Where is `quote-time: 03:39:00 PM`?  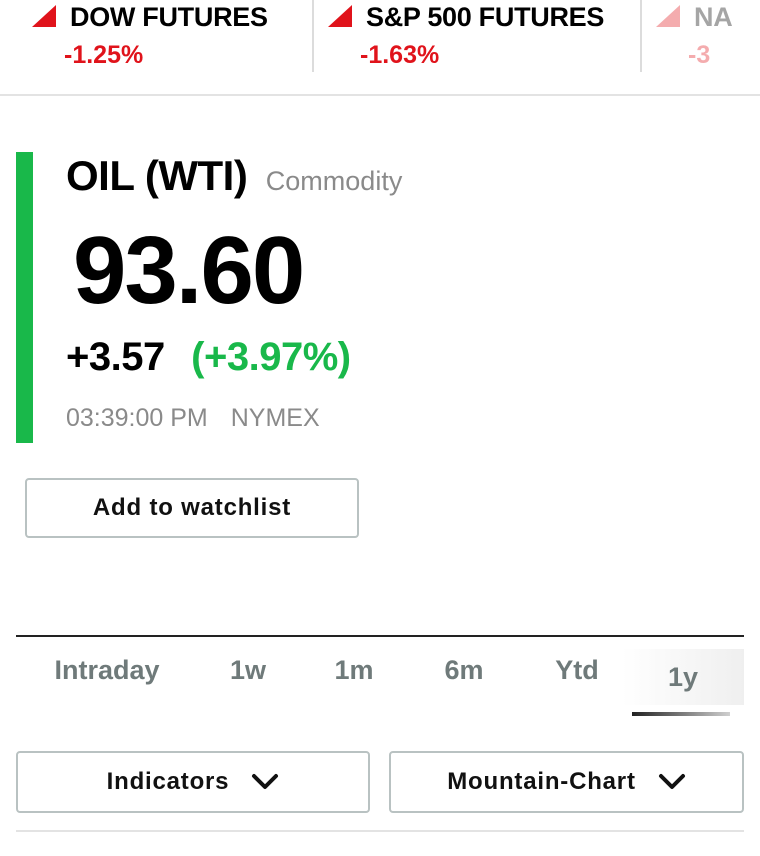
quote-time: 03:39:00 PM is located at coordinates (137, 418).